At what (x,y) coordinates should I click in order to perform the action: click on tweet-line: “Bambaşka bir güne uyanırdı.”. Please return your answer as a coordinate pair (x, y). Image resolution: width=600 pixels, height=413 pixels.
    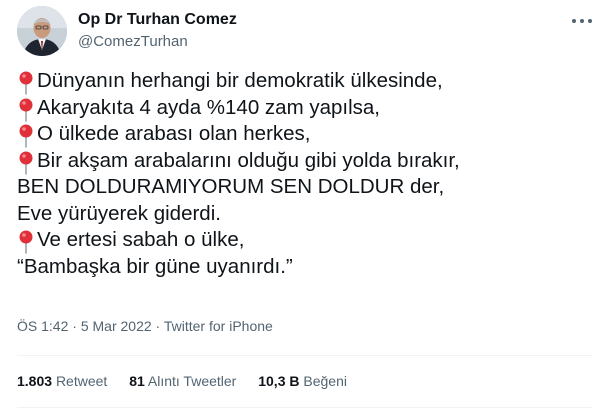
    Looking at the image, I should click on (304, 267).